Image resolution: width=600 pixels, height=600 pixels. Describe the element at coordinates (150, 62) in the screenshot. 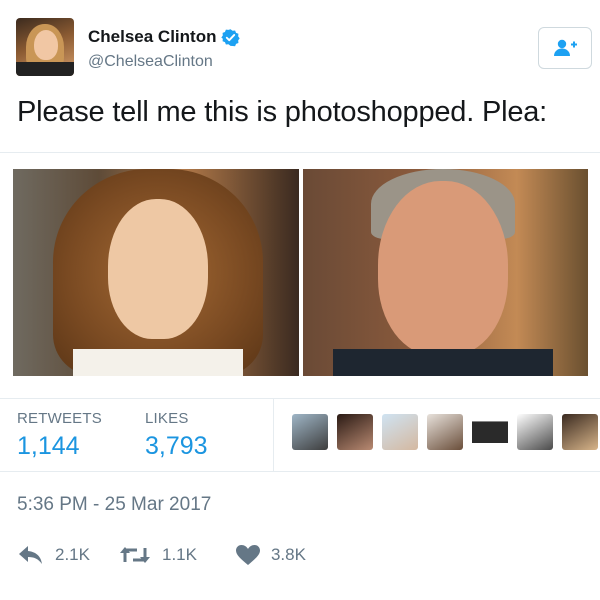

I see `author-handle: @ChelseaClinton` at that location.